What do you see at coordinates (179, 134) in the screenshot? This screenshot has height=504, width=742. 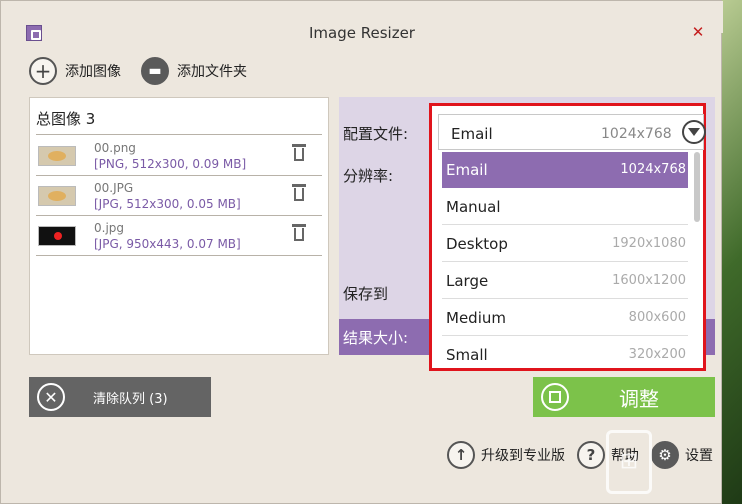 I see `list-divider` at bounding box center [179, 134].